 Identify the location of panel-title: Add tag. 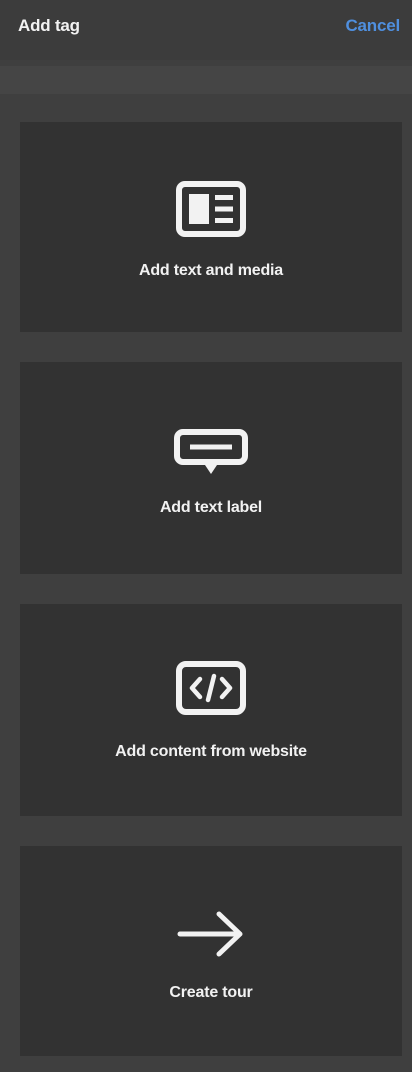
(49, 25).